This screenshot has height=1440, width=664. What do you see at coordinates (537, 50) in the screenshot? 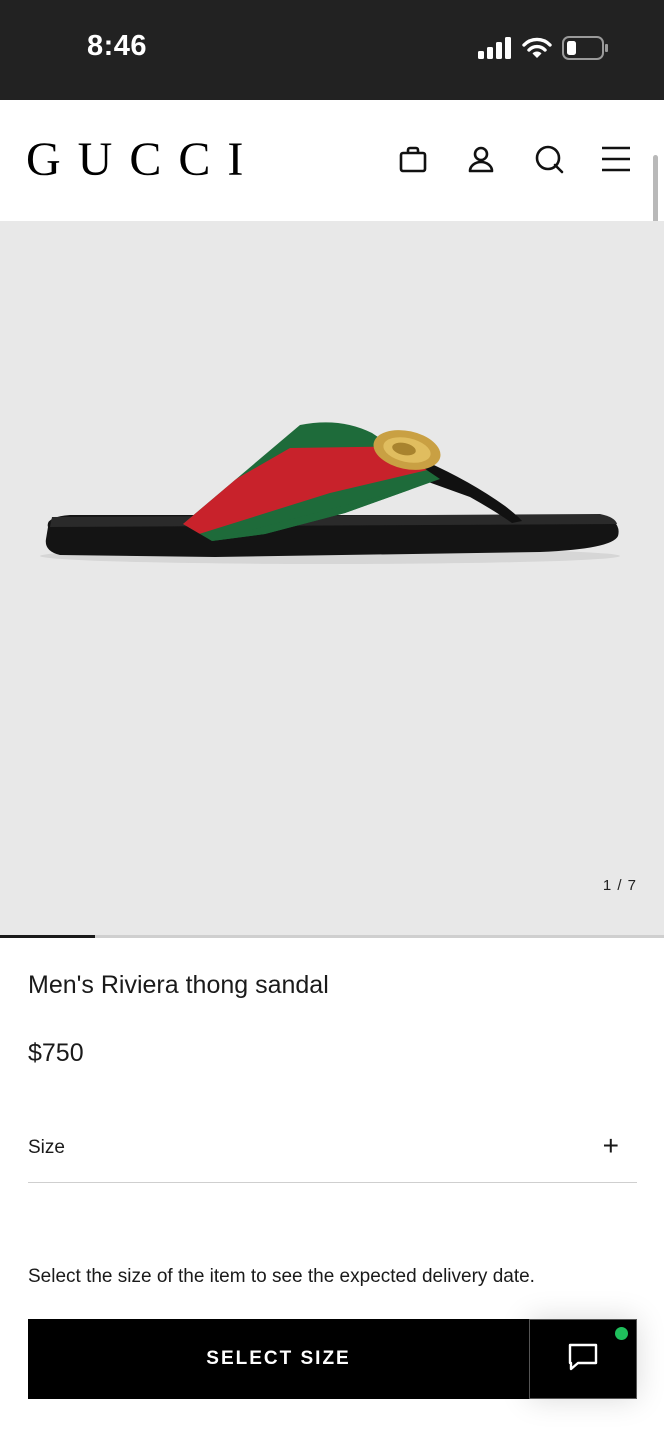
I see `wifi-icon` at bounding box center [537, 50].